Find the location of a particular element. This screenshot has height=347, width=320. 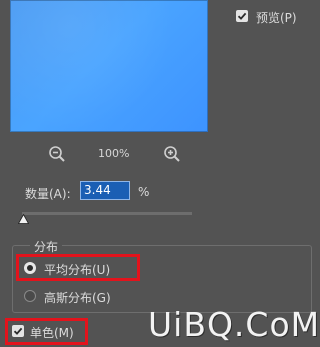

amount-label: 数量(A): is located at coordinates (48, 194).